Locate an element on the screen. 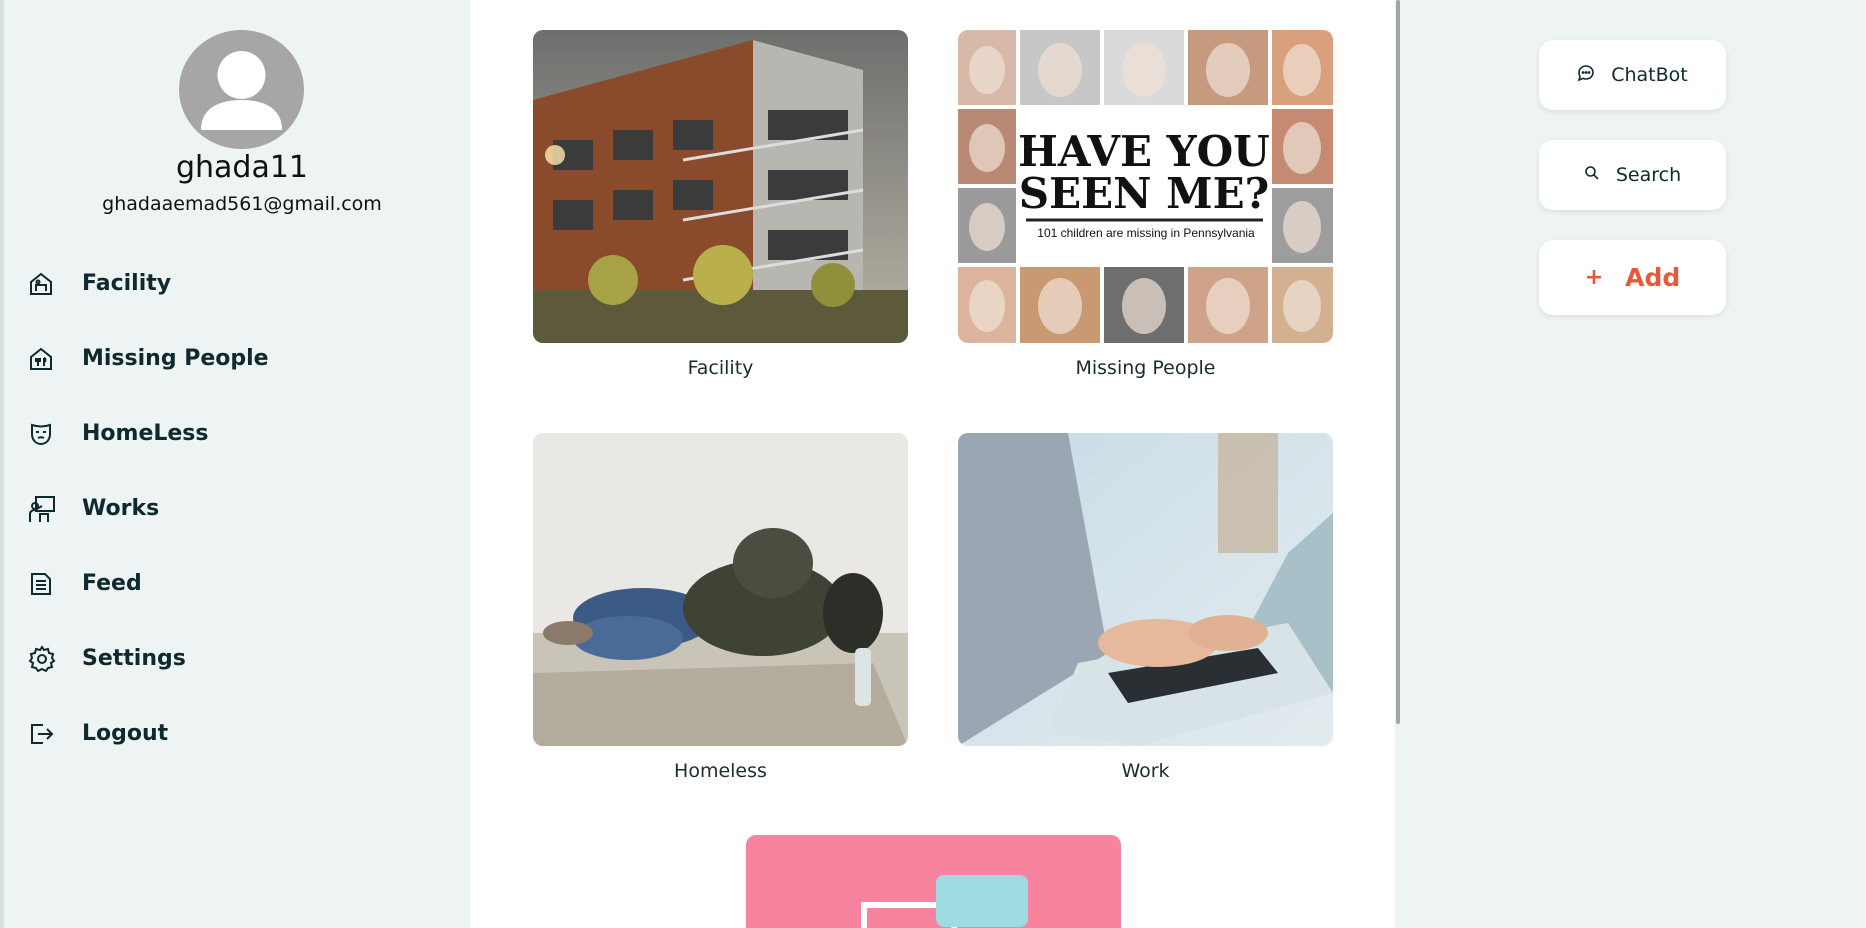  sidebar-item-works: Works is located at coordinates (148, 508).